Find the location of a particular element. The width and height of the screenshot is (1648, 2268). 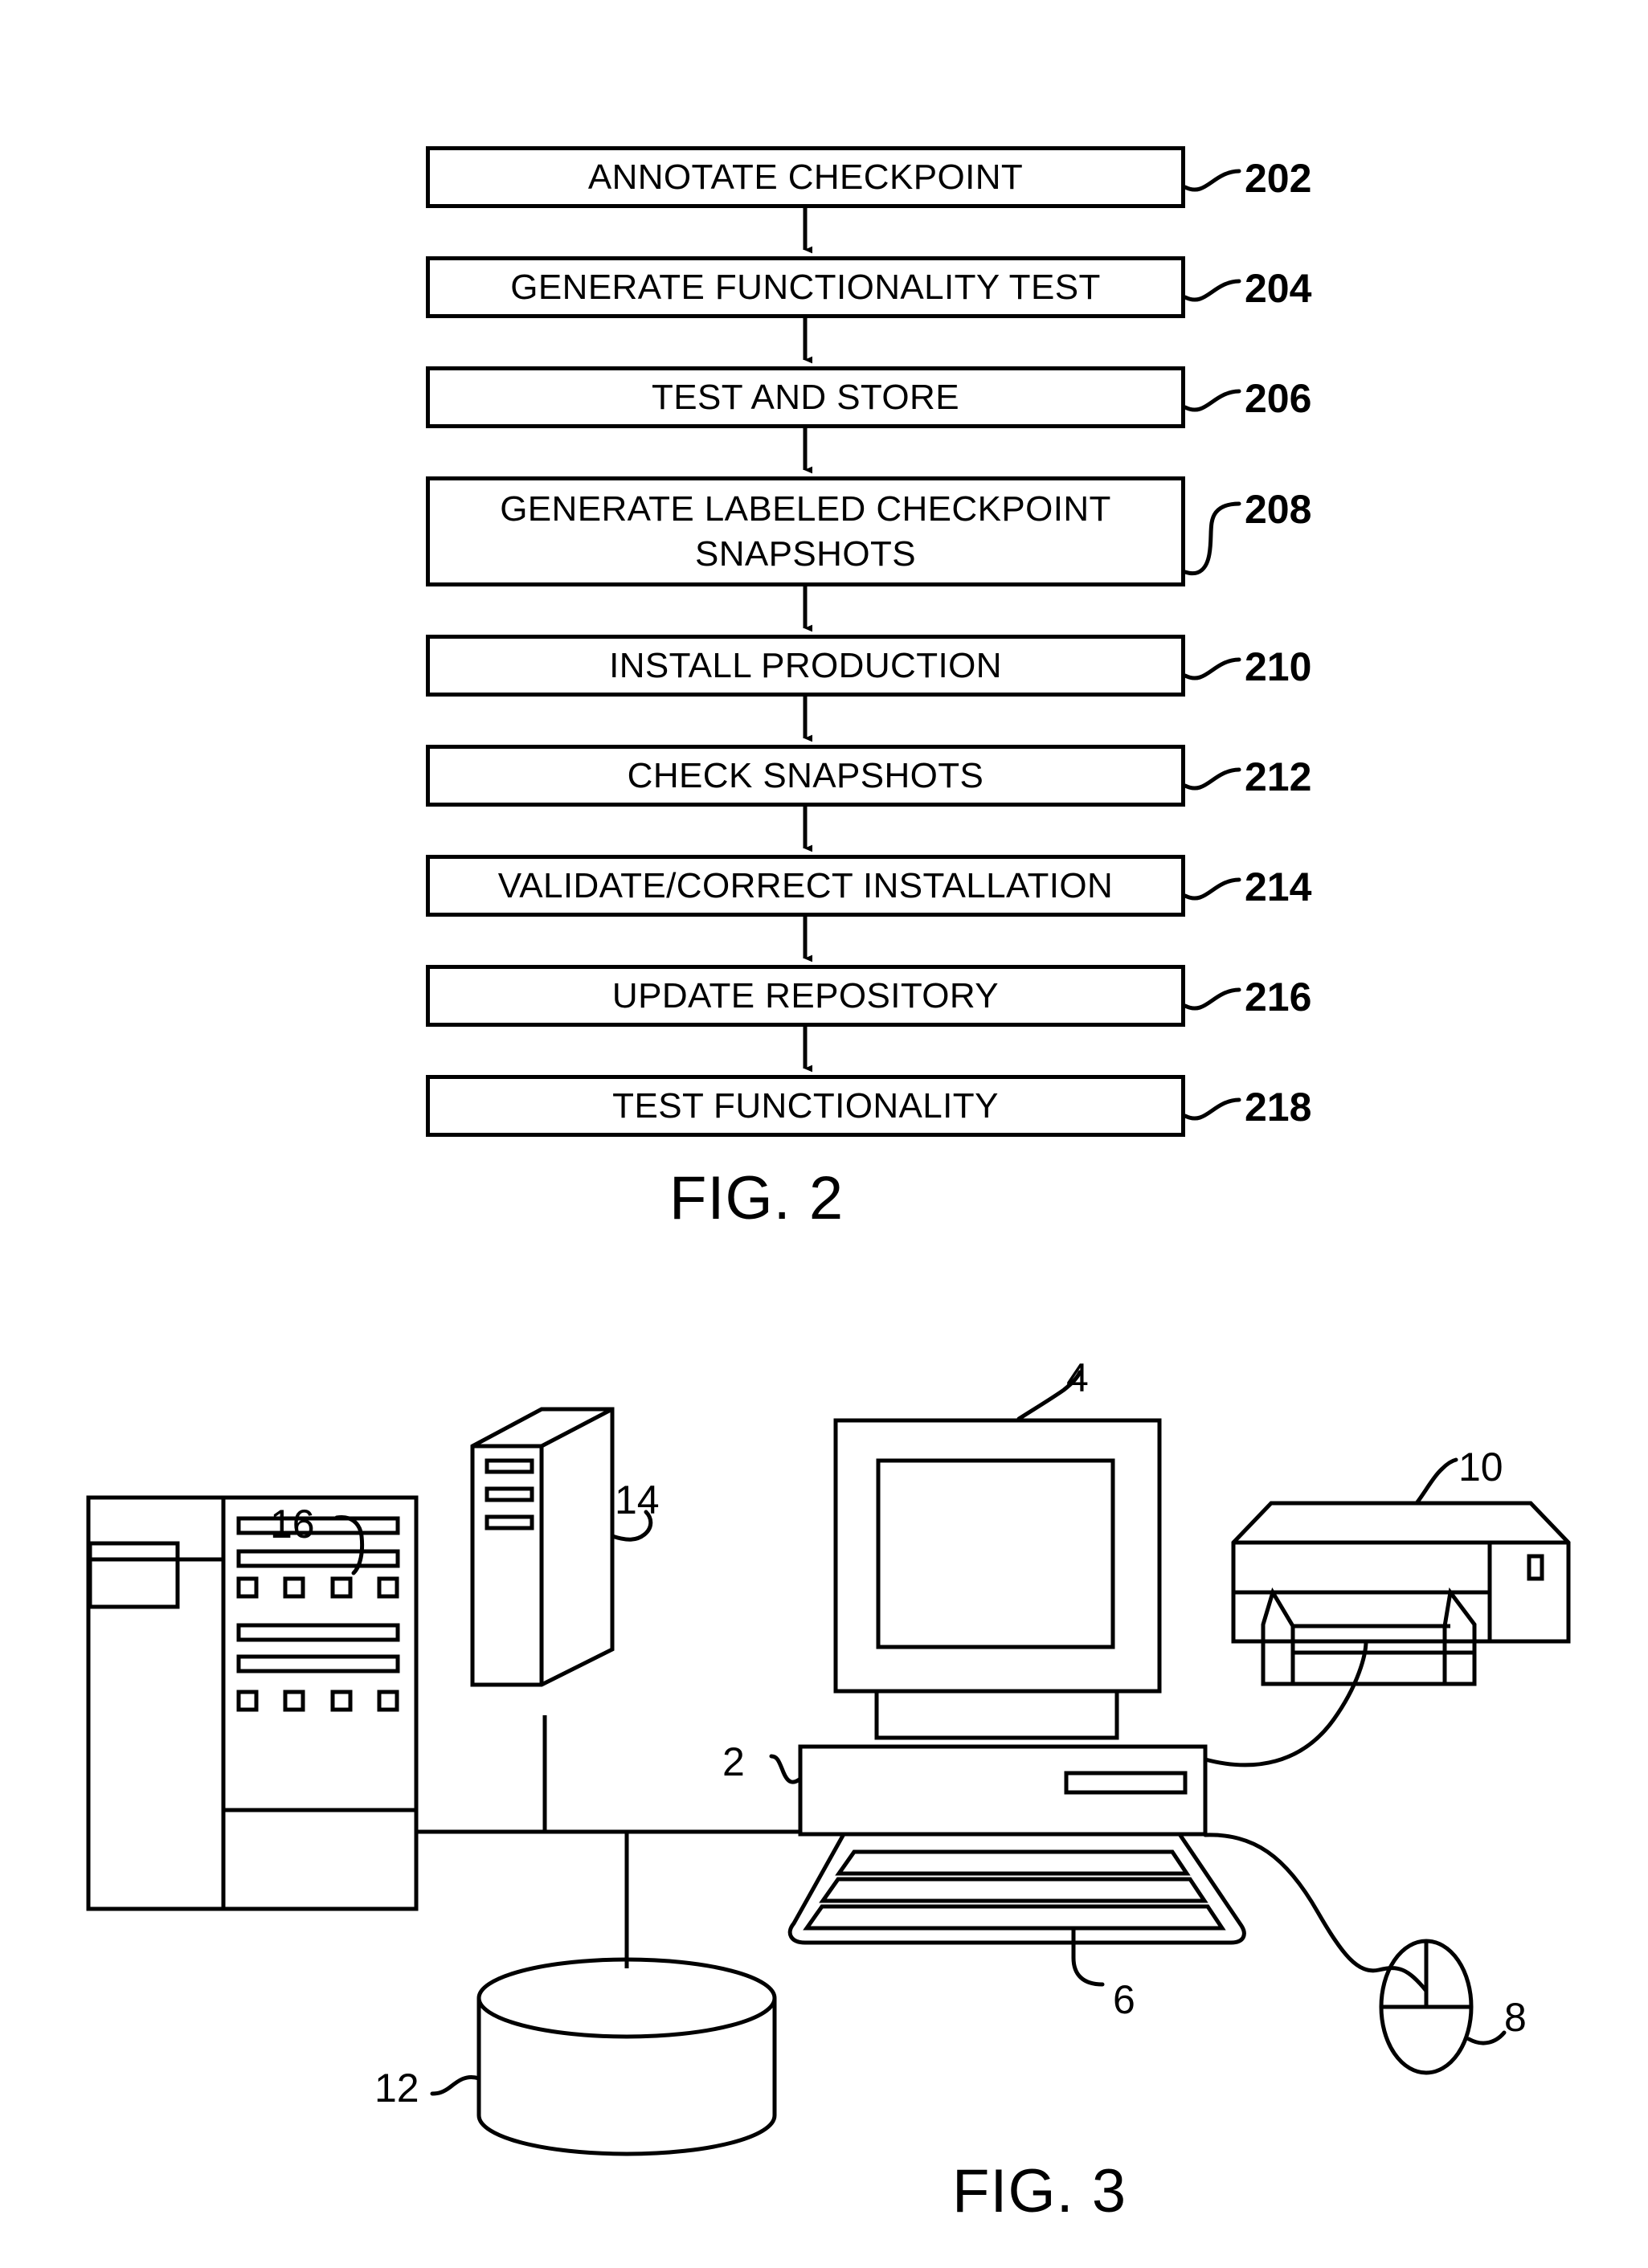

flow-step-label: ANNOTATE CHECKPOINT is located at coordinates (805, 177).